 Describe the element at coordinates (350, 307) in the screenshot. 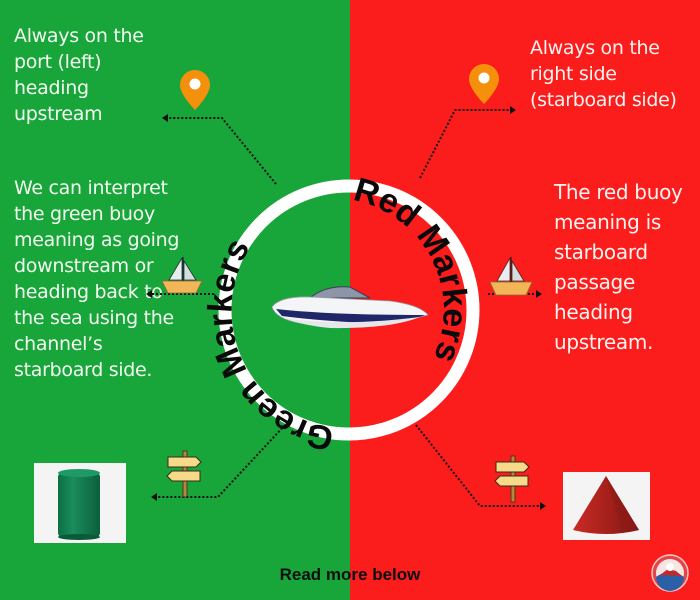

I see `speedboat-image` at that location.